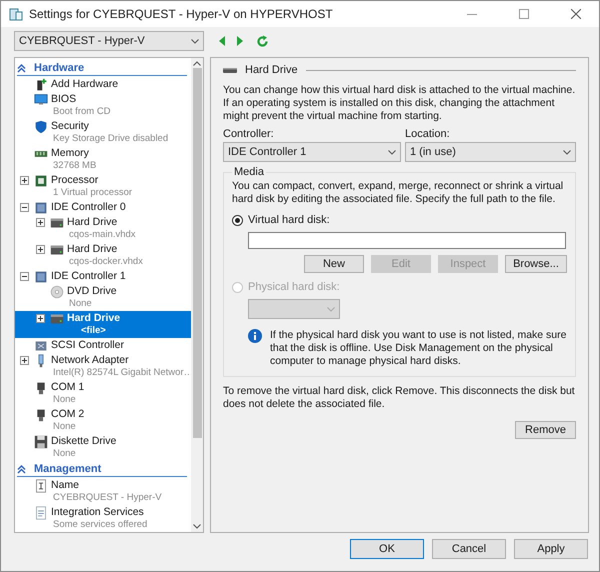 This screenshot has width=600, height=572. I want to click on info-text: If the physical hard disk you want to use is not listed, make sure that the disk is offline. Use Disk Management on the physical computer to manage physical hard disks., so click(418, 348).